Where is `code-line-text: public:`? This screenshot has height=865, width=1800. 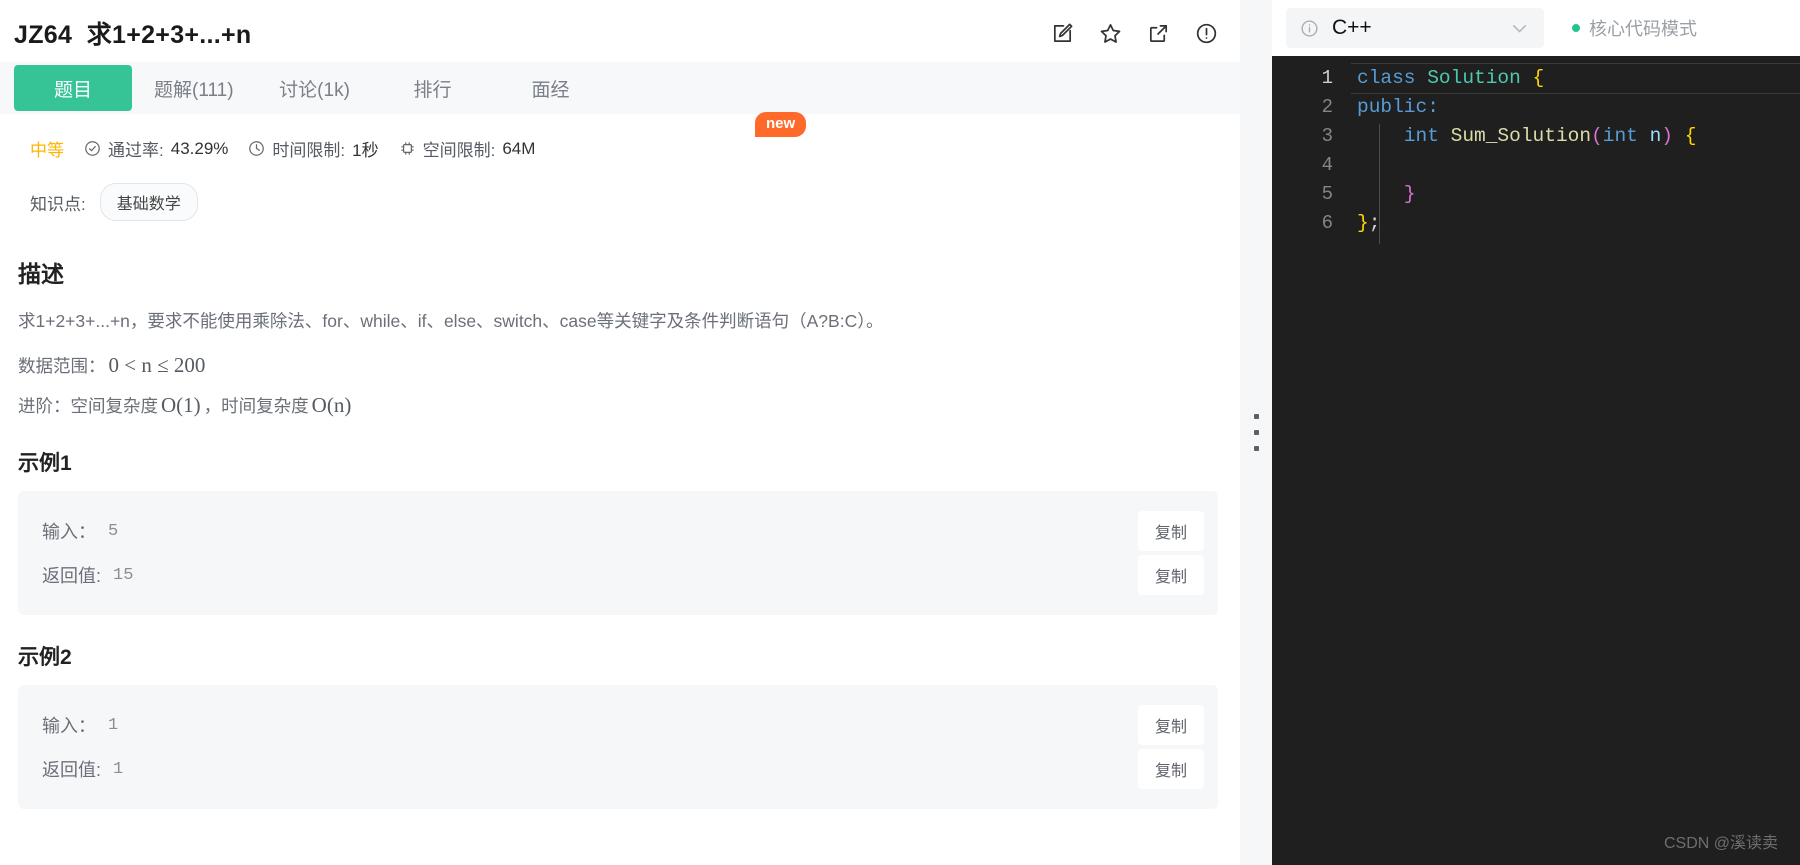 code-line-text: public: is located at coordinates (1398, 107).